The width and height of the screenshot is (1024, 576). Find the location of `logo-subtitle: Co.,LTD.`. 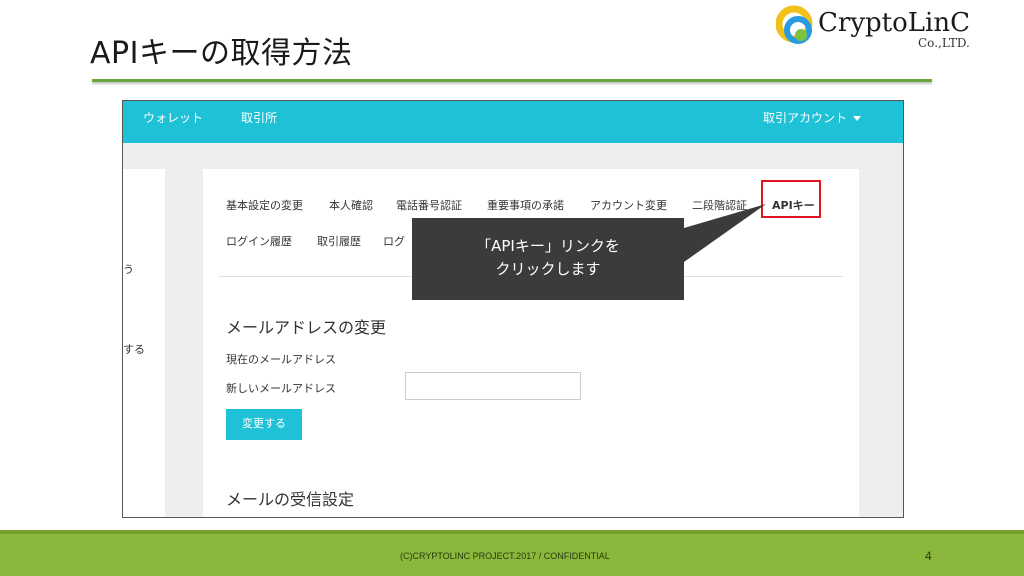

logo-subtitle: Co.,LTD. is located at coordinates (944, 43).